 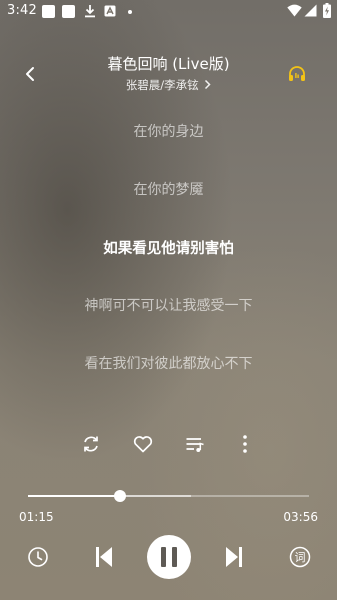 What do you see at coordinates (168, 305) in the screenshot?
I see `lyric-line: 神啊可不可以让我感受一下` at bounding box center [168, 305].